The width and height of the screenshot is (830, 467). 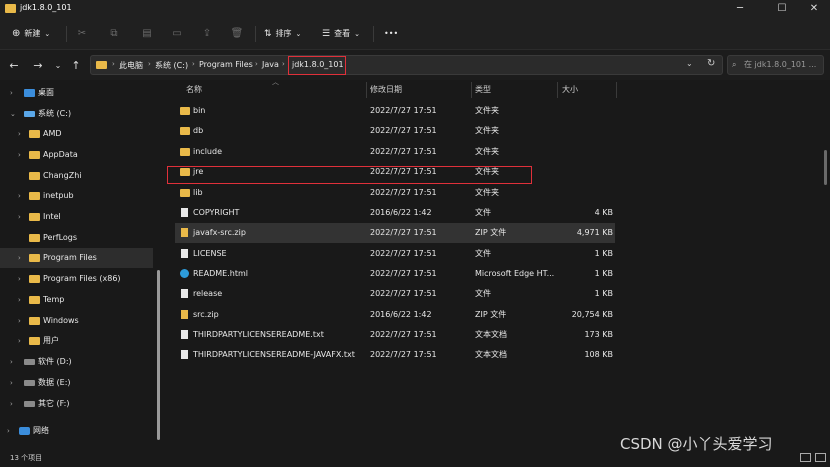 I want to click on file-row: bin 2022/7/27 17:51 文件夹, so click(x=395, y=111).